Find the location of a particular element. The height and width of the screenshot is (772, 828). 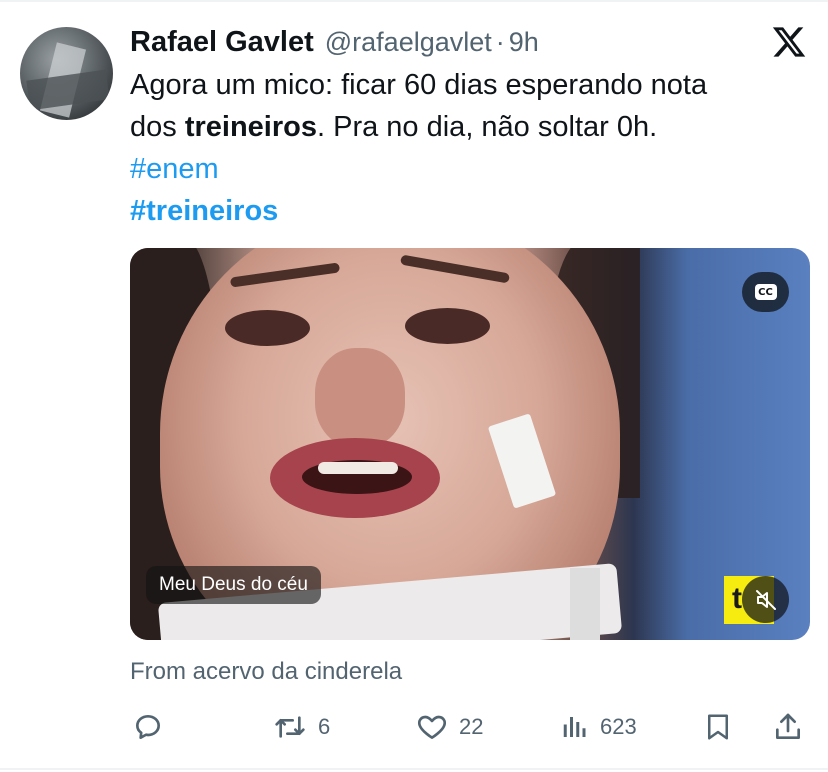

hashtag-treineiros: #treineiros is located at coordinates (470, 211).